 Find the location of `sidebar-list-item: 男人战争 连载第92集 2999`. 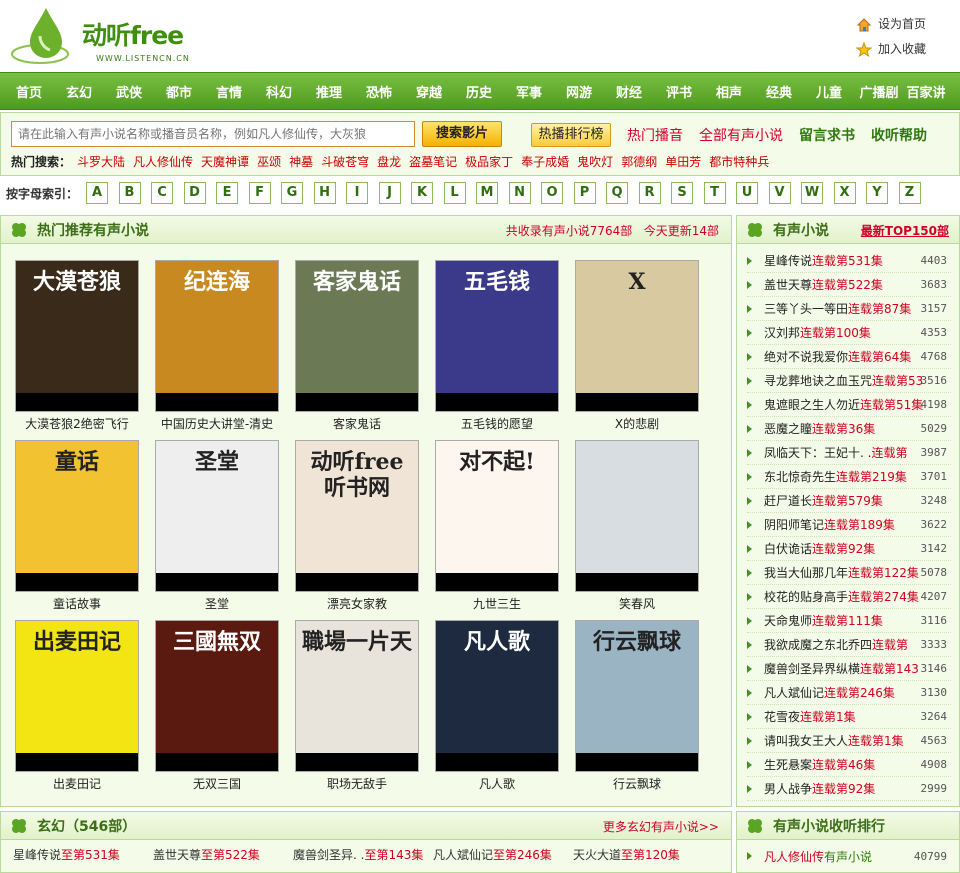

sidebar-list-item: 男人战争 连载第92集 2999 is located at coordinates (849, 789).